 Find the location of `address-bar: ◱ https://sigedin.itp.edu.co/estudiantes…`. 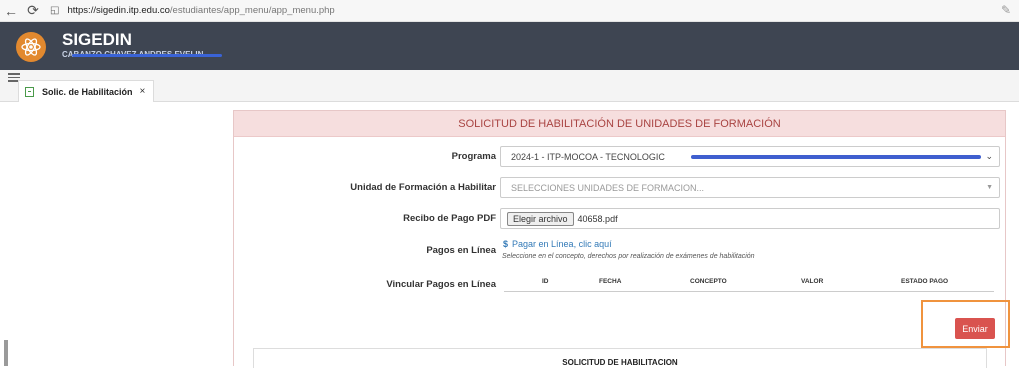

address-bar: ◱ https://sigedin.itp.edu.co/estudiantes… is located at coordinates (192, 11).